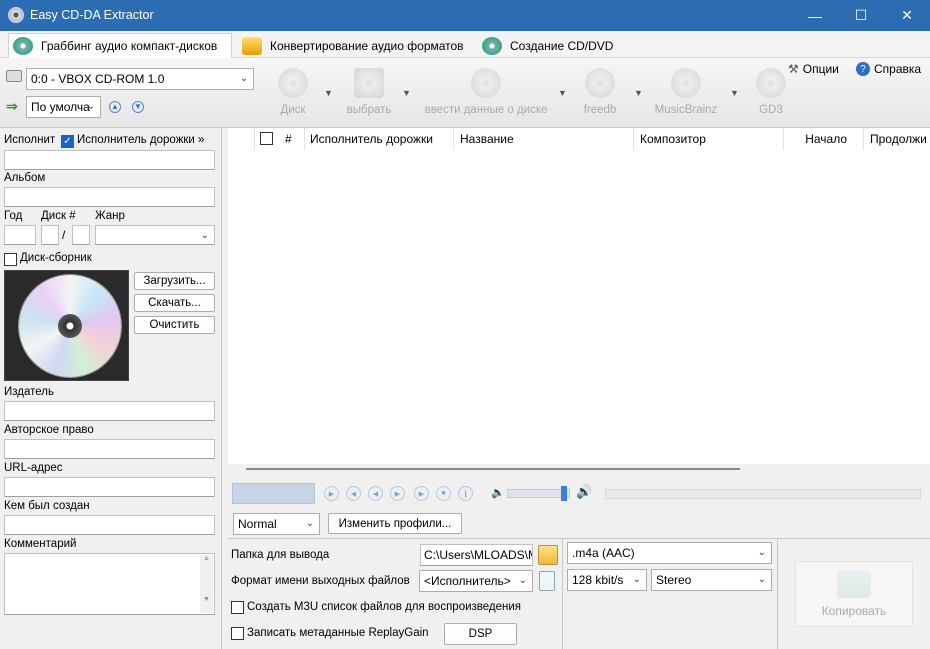 The height and width of the screenshot is (649, 930). Describe the element at coordinates (109, 584) in the screenshot. I see `comment-textarea: ▲ ▼` at that location.